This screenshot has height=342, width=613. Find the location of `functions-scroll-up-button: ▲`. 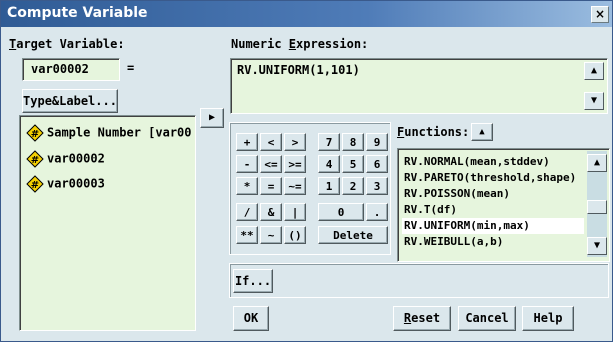

functions-scroll-up-button: ▲ is located at coordinates (597, 163).